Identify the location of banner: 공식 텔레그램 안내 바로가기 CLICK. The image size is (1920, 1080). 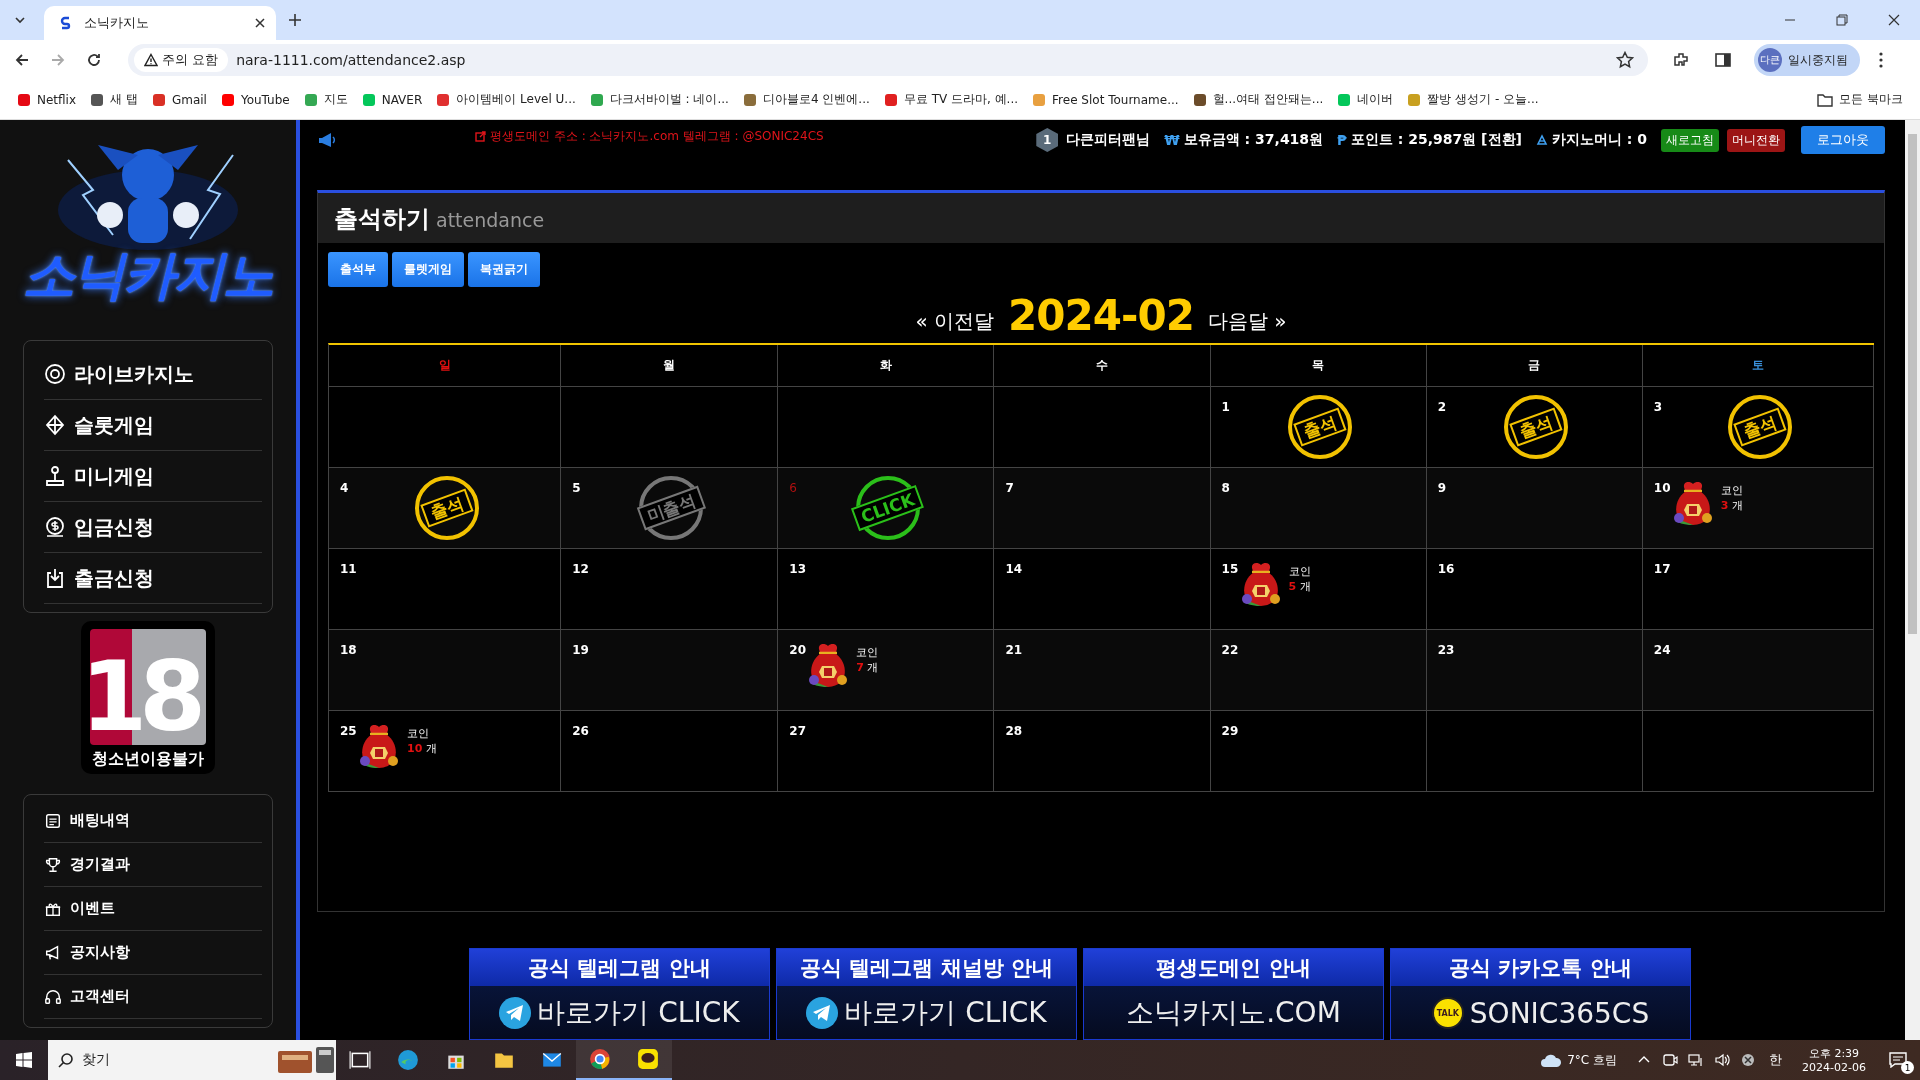
(619, 994).